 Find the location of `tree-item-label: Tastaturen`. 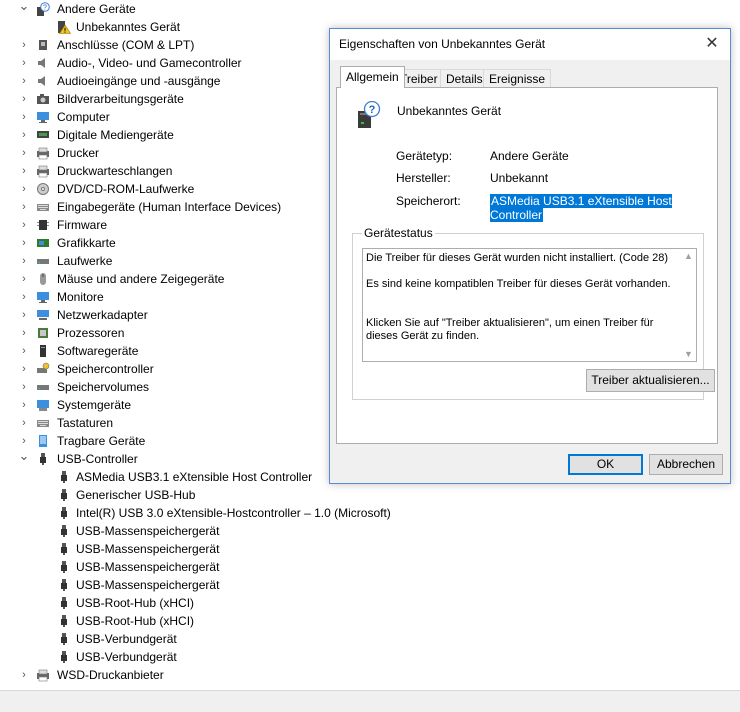

tree-item-label: Tastaturen is located at coordinates (85, 423).